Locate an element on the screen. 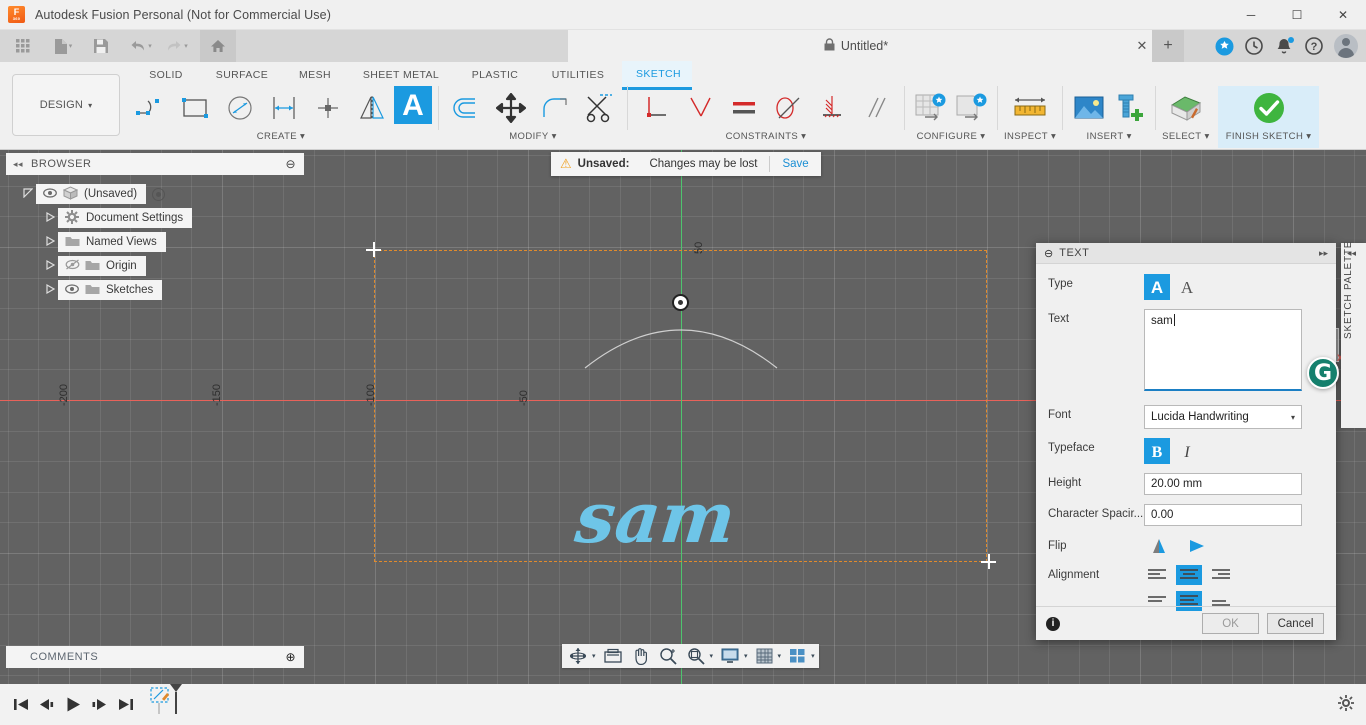 This screenshot has height=725, width=1366. maximize-button: ☐ is located at coordinates (1297, 15).